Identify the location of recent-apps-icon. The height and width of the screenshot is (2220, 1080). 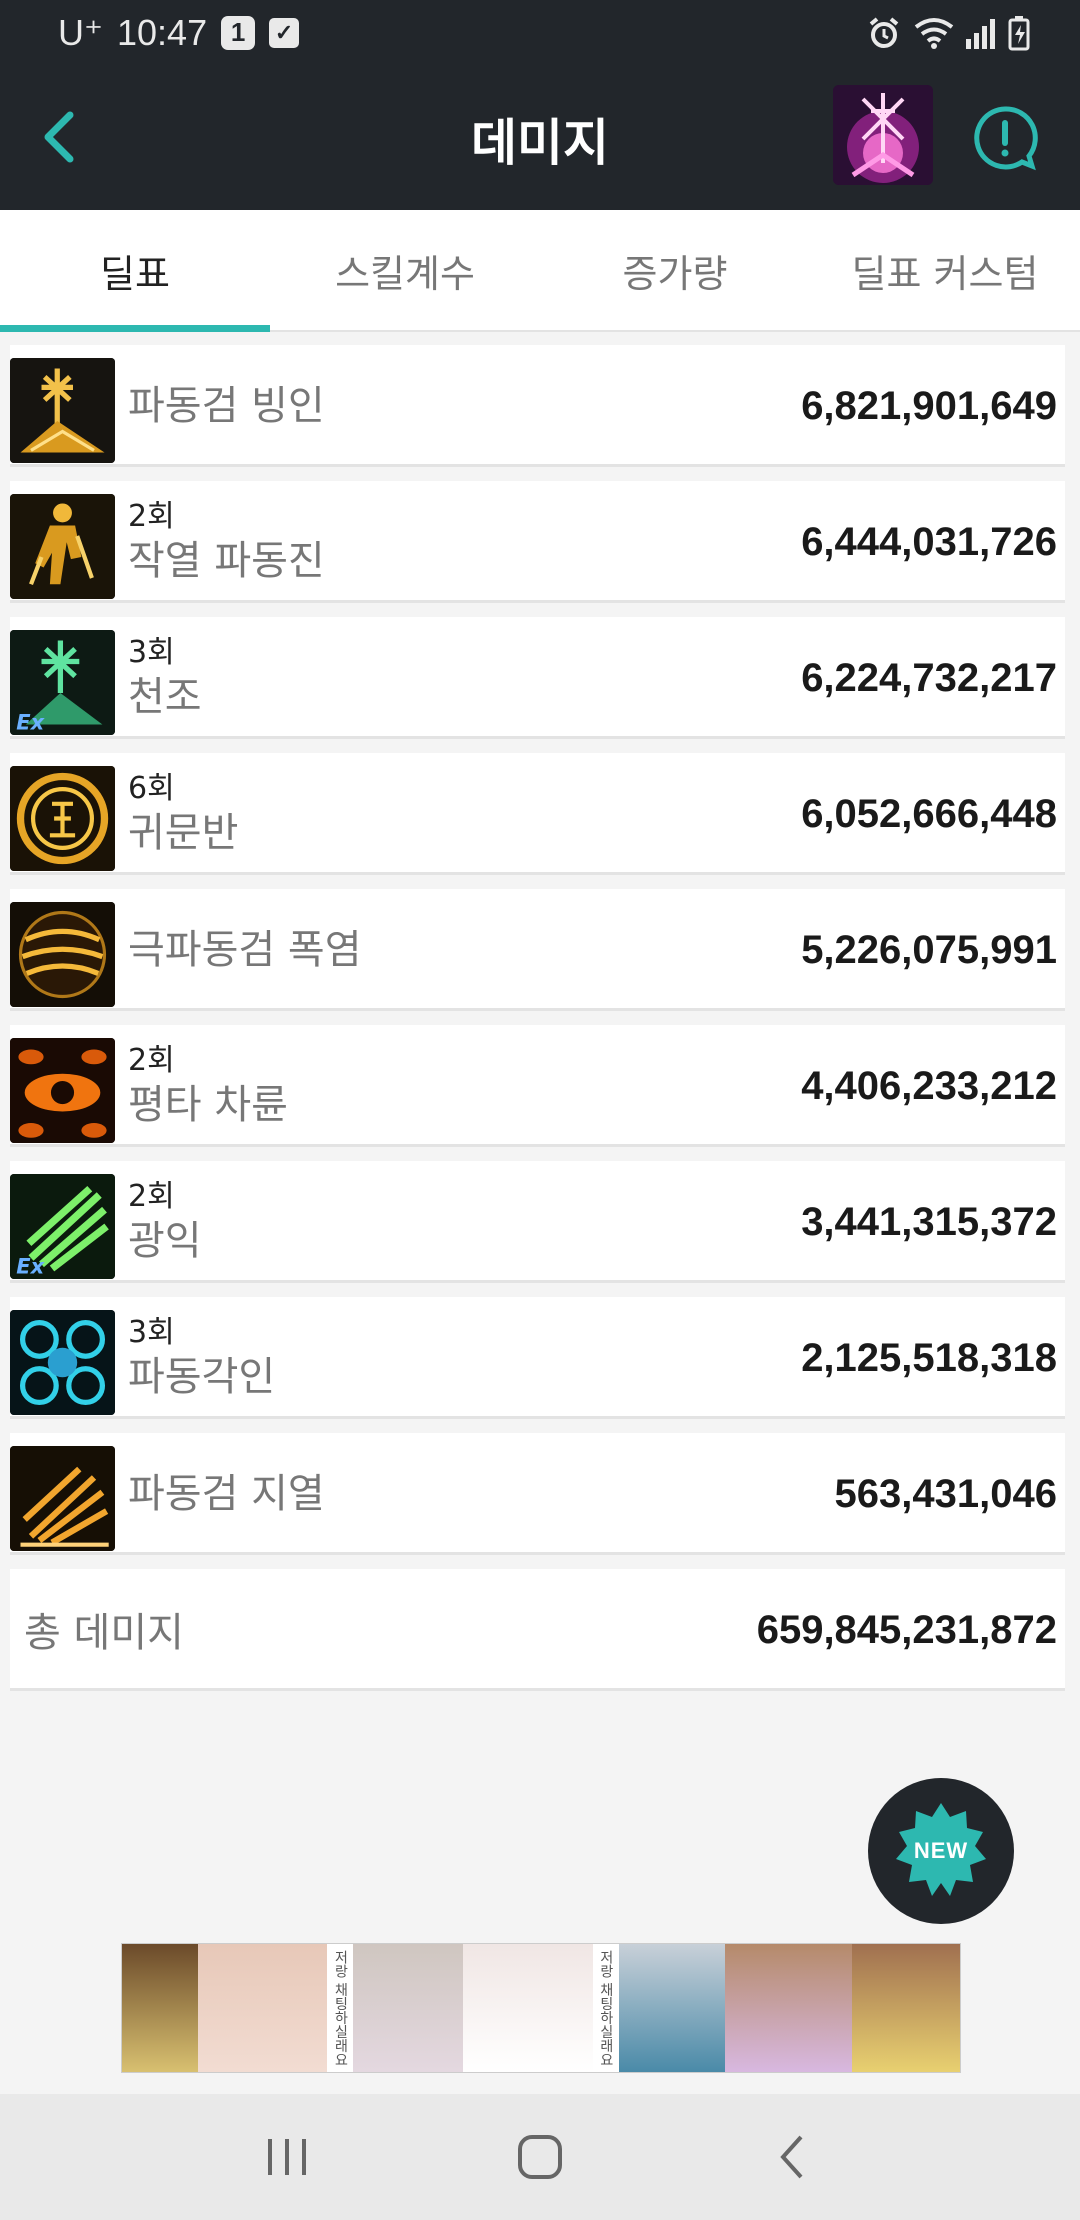
(286, 2157).